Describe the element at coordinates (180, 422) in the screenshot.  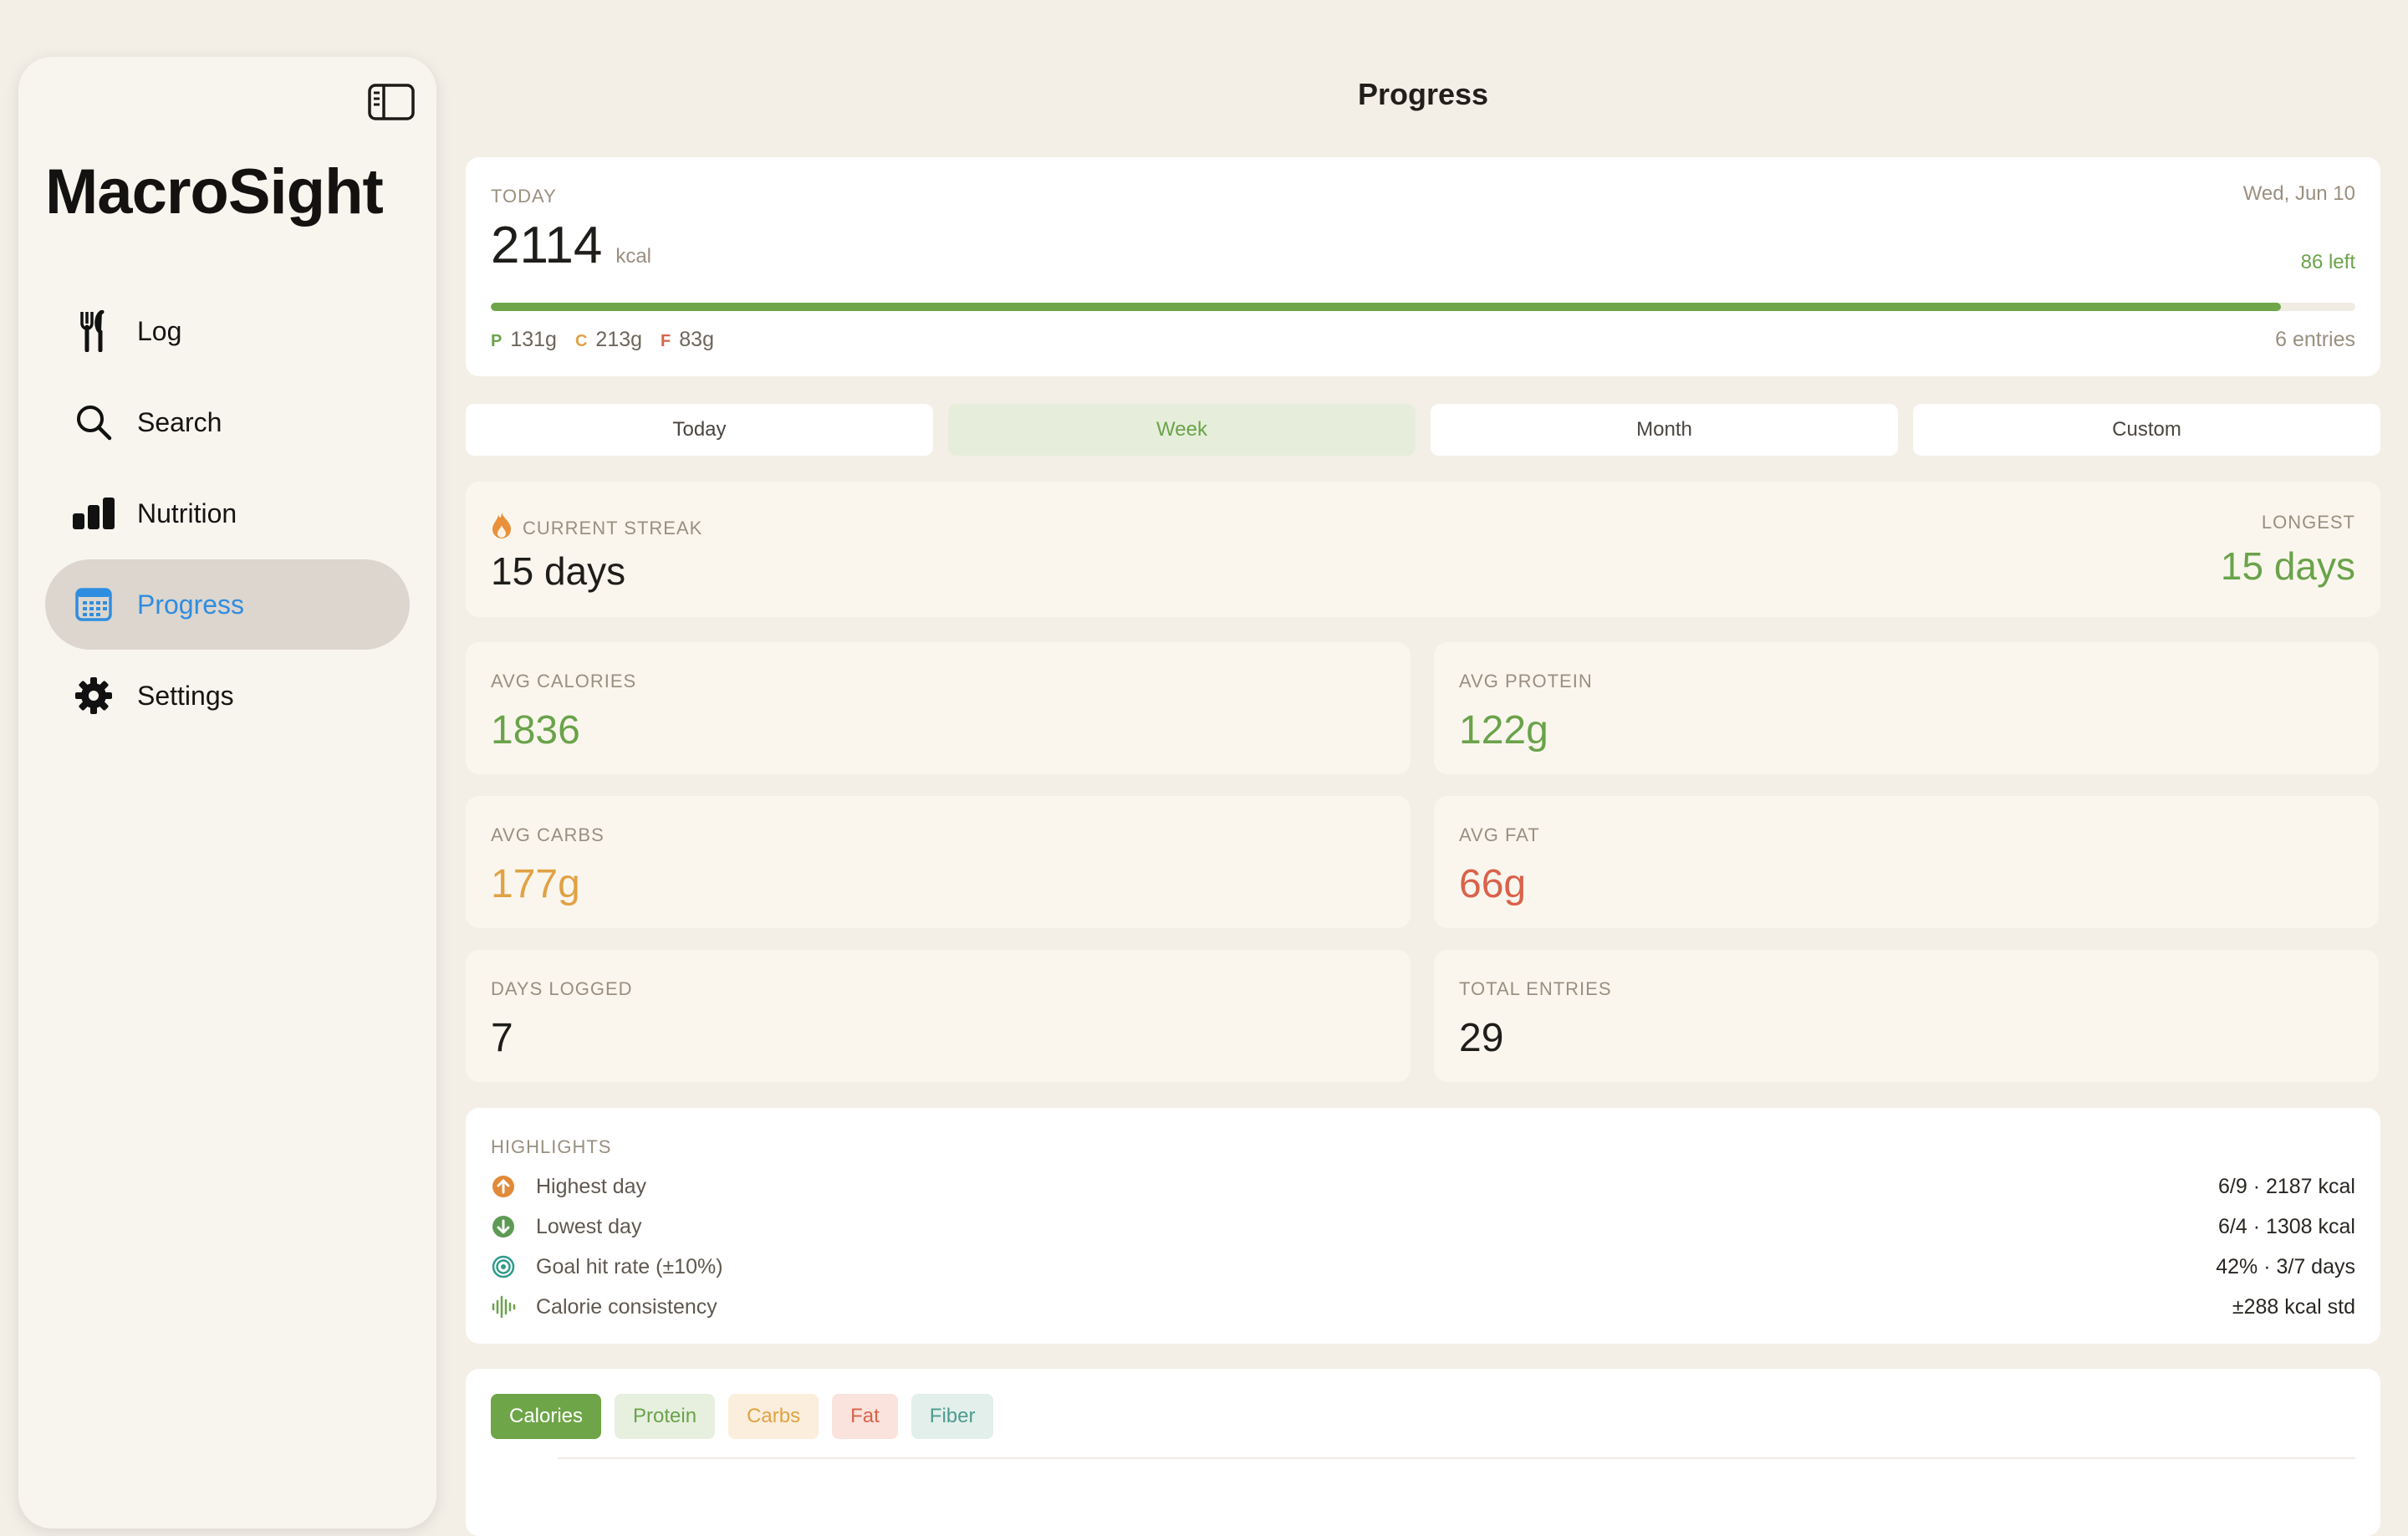
I see `sidebar-item-label: Search` at that location.